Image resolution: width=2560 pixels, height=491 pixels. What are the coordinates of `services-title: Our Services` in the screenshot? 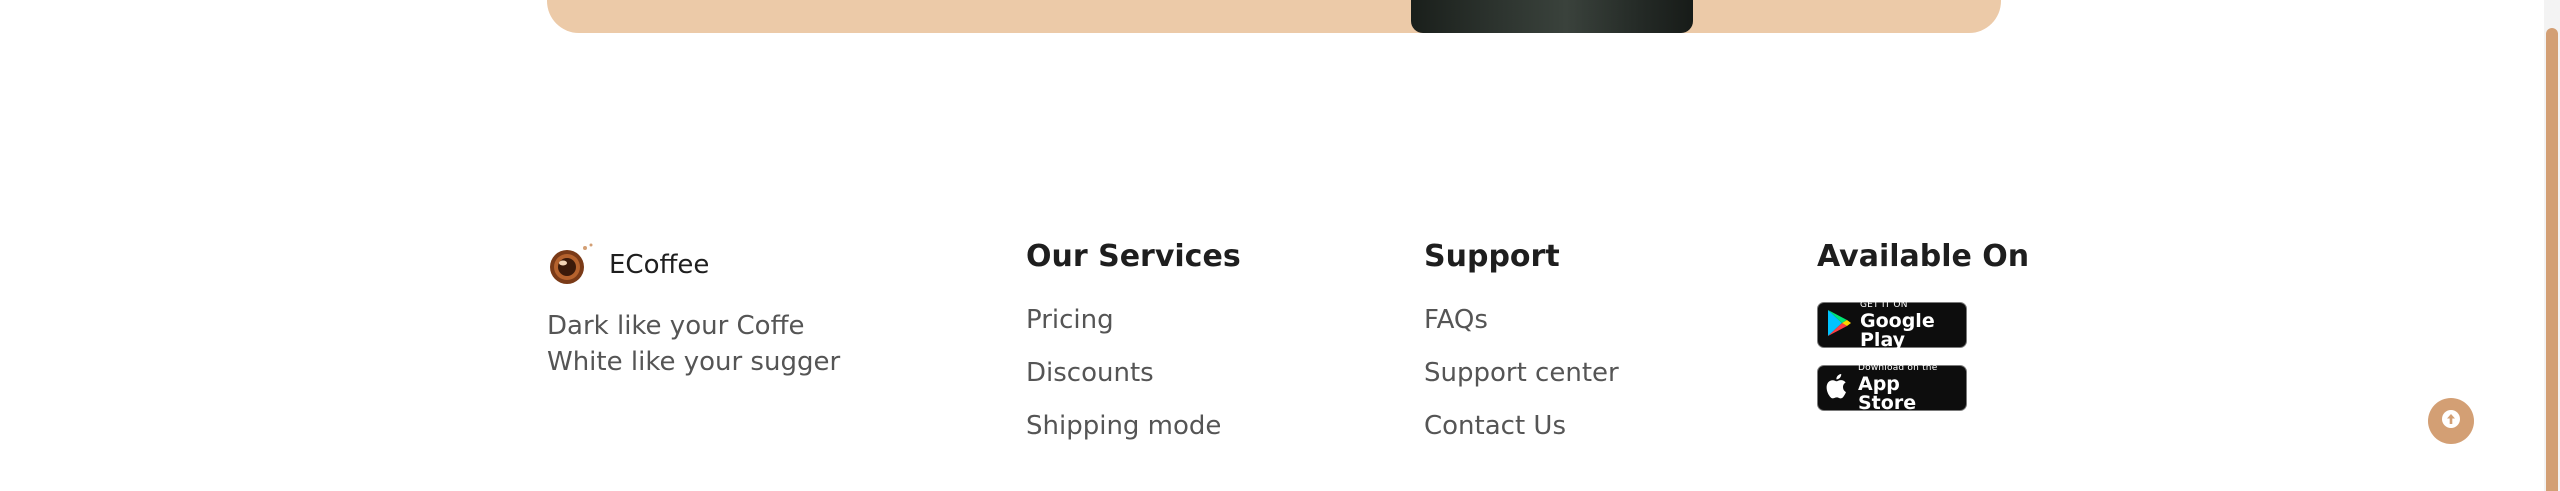 It's located at (1133, 256).